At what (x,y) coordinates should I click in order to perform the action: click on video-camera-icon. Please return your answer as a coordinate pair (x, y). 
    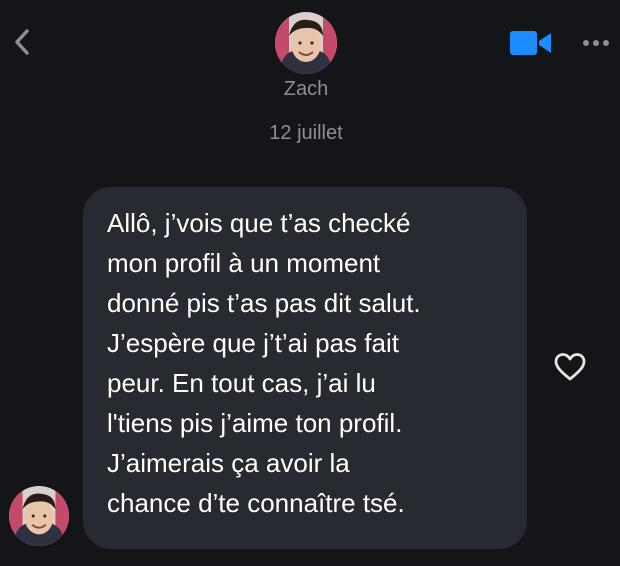
    Looking at the image, I should click on (530, 43).